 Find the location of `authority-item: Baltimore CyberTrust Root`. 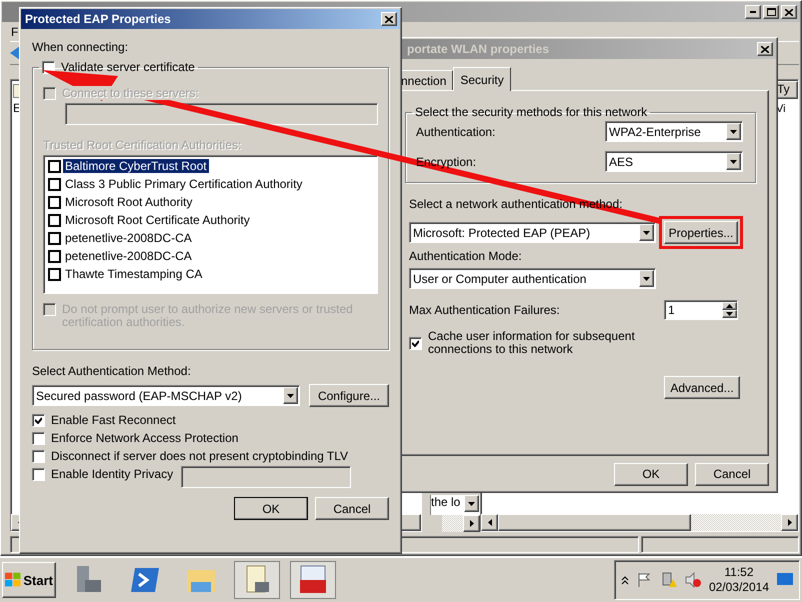

authority-item: Baltimore CyberTrust Root is located at coordinates (210, 166).